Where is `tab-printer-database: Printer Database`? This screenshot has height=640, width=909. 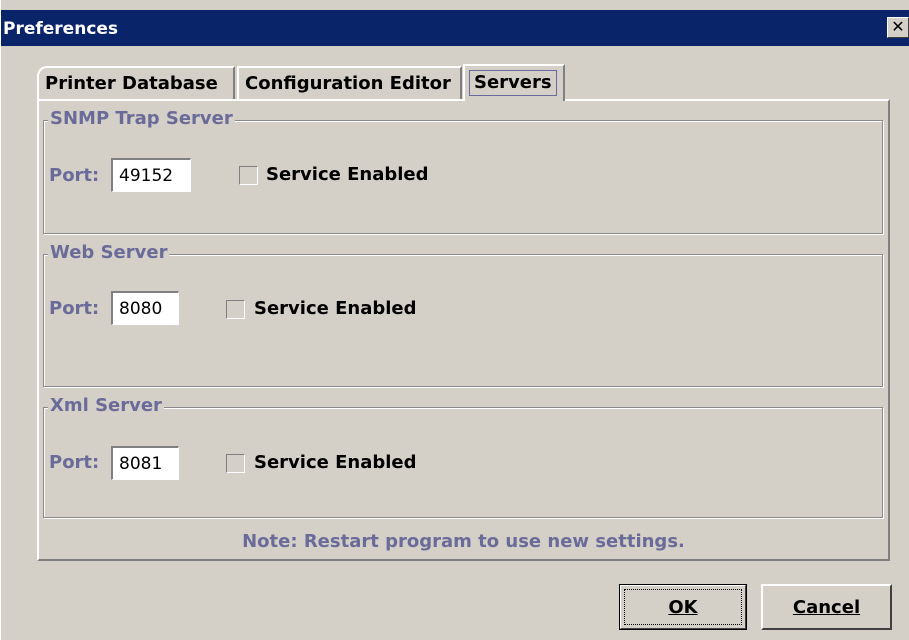
tab-printer-database: Printer Database is located at coordinates (136, 82).